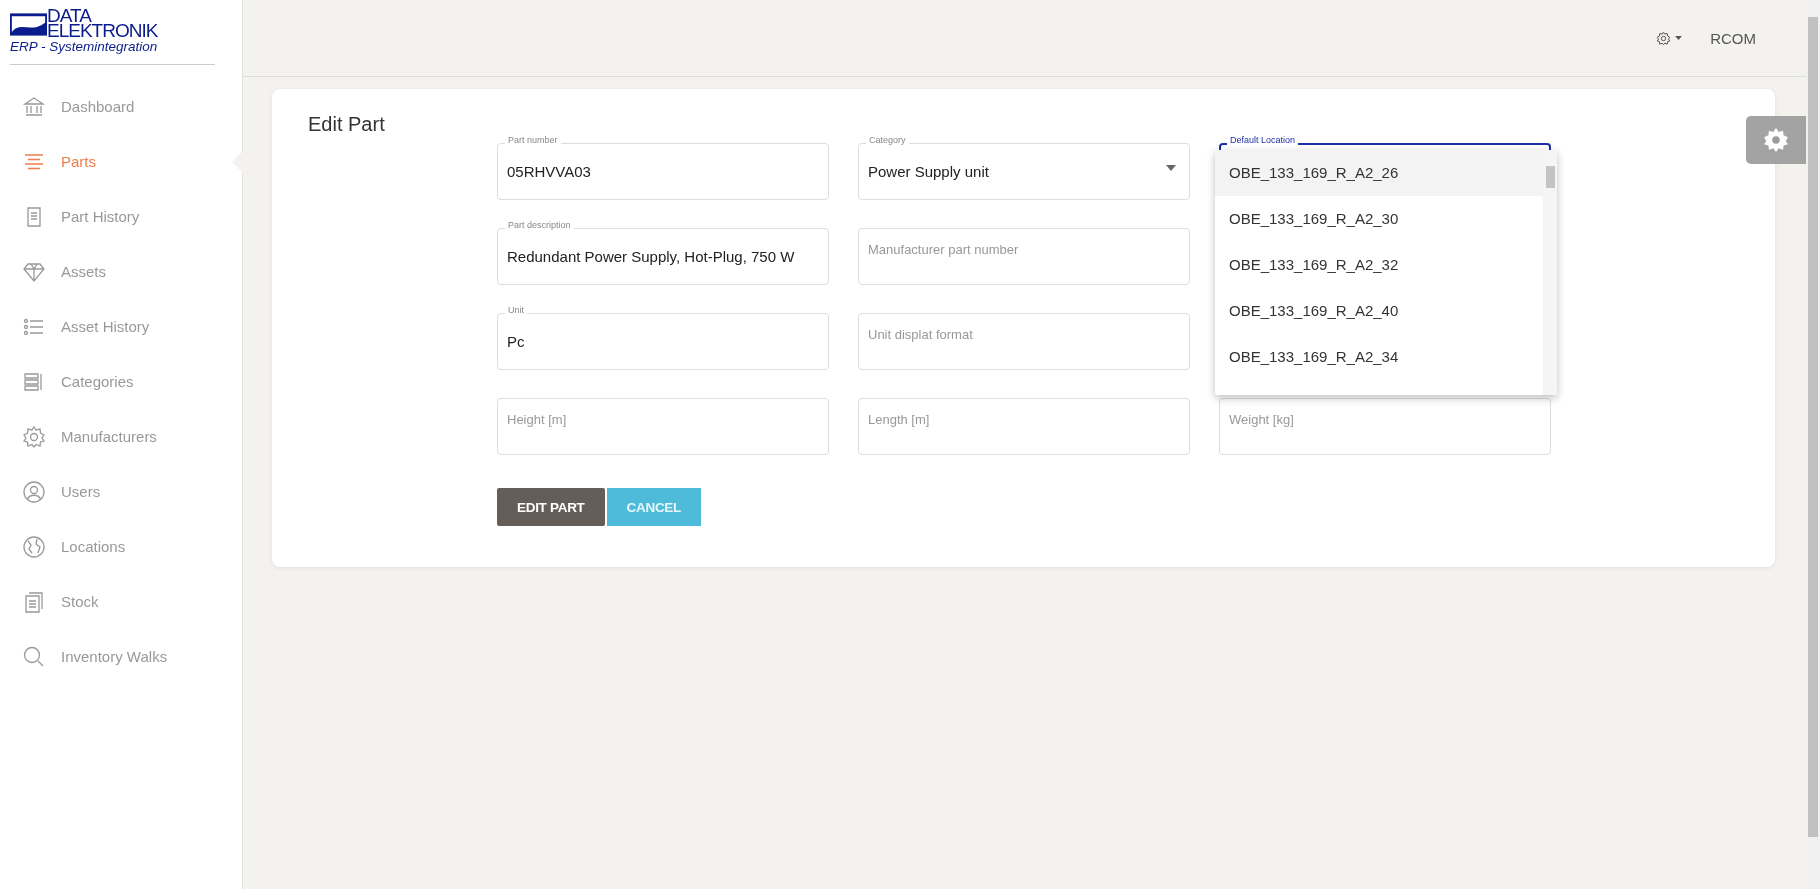 This screenshot has width=1820, height=889. Describe the element at coordinates (69, 15) in the screenshot. I see `logo-text: DATA` at that location.